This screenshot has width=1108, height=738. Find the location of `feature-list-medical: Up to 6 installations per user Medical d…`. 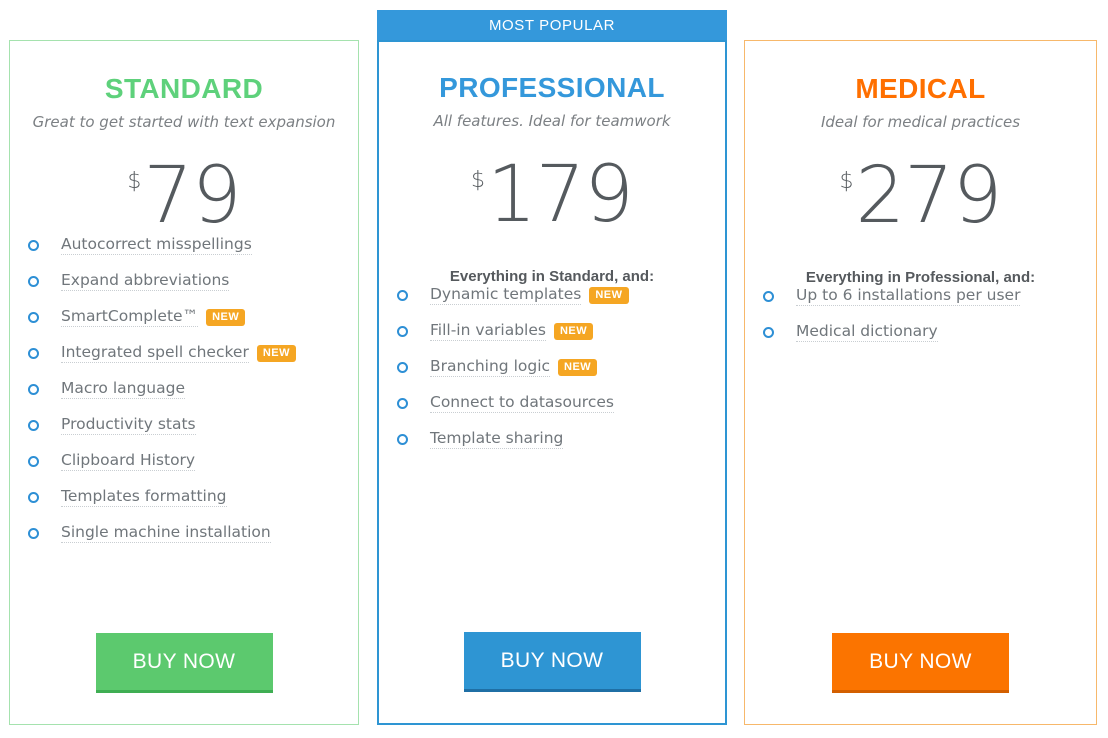

feature-list-medical: Up to 6 installations per user Medical d… is located at coordinates (920, 314).